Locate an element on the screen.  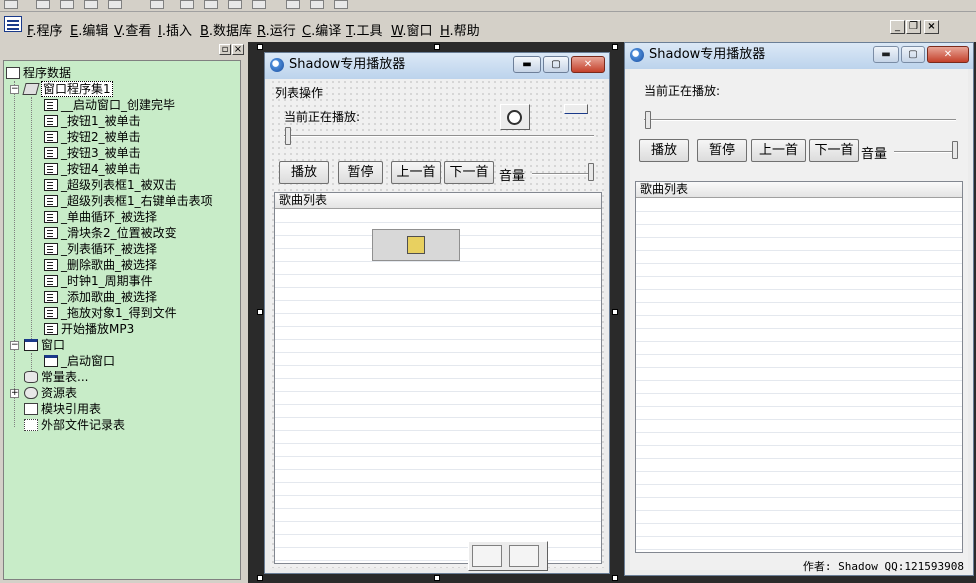
tree-item-sub: _列表循环_被选择 is located at coordinates (100, 249).